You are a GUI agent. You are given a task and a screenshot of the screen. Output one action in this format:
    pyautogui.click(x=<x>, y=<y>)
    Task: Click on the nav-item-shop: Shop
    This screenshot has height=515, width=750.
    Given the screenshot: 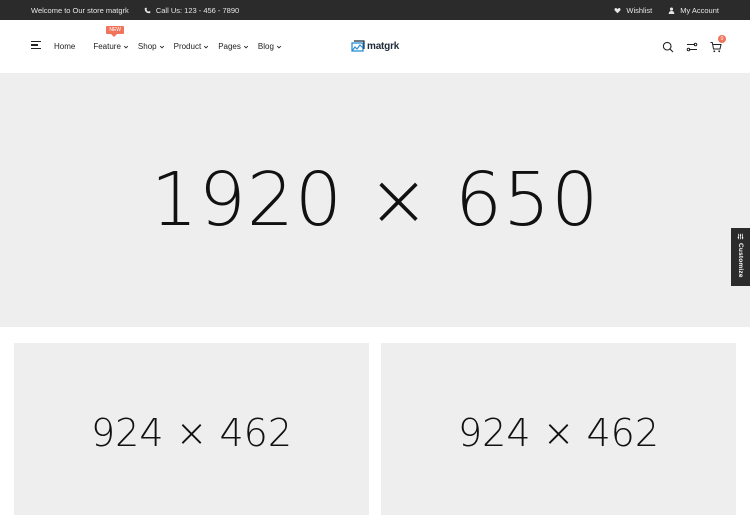 What is the action you would take?
    pyautogui.click(x=151, y=46)
    